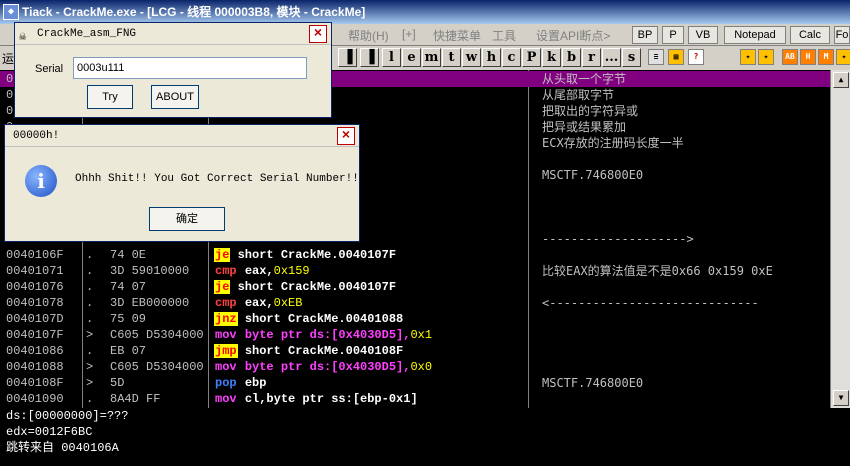  Describe the element at coordinates (128, 319) in the screenshot. I see `disasm-hex-bytes: 75 09` at that location.